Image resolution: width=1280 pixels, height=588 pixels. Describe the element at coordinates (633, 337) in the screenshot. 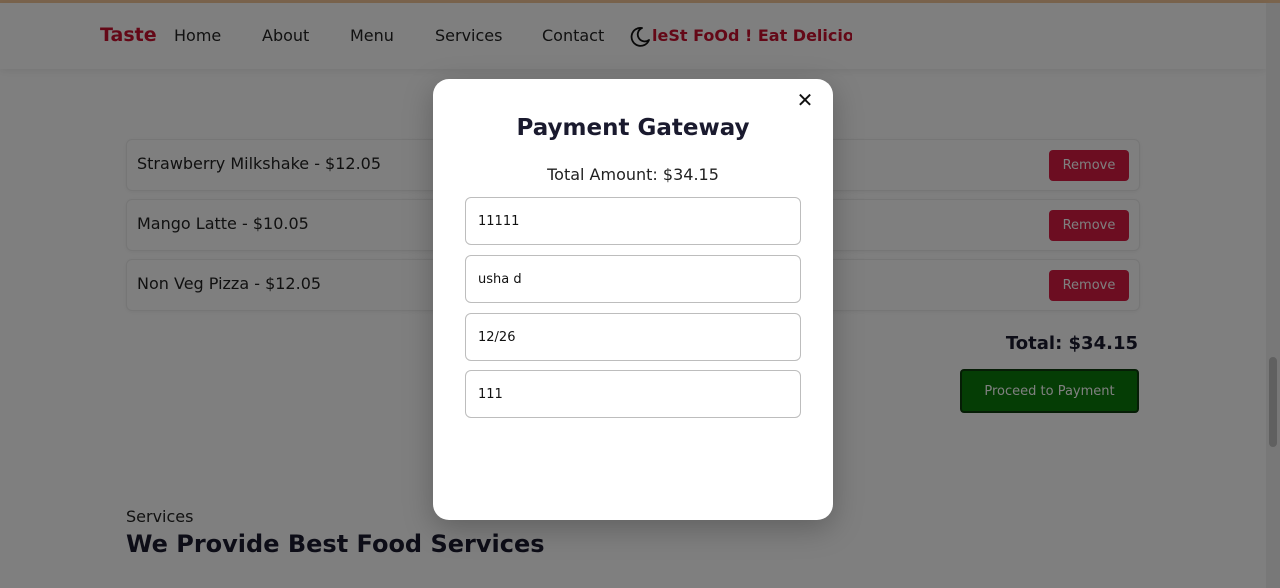

I see `expiry-date-input` at that location.